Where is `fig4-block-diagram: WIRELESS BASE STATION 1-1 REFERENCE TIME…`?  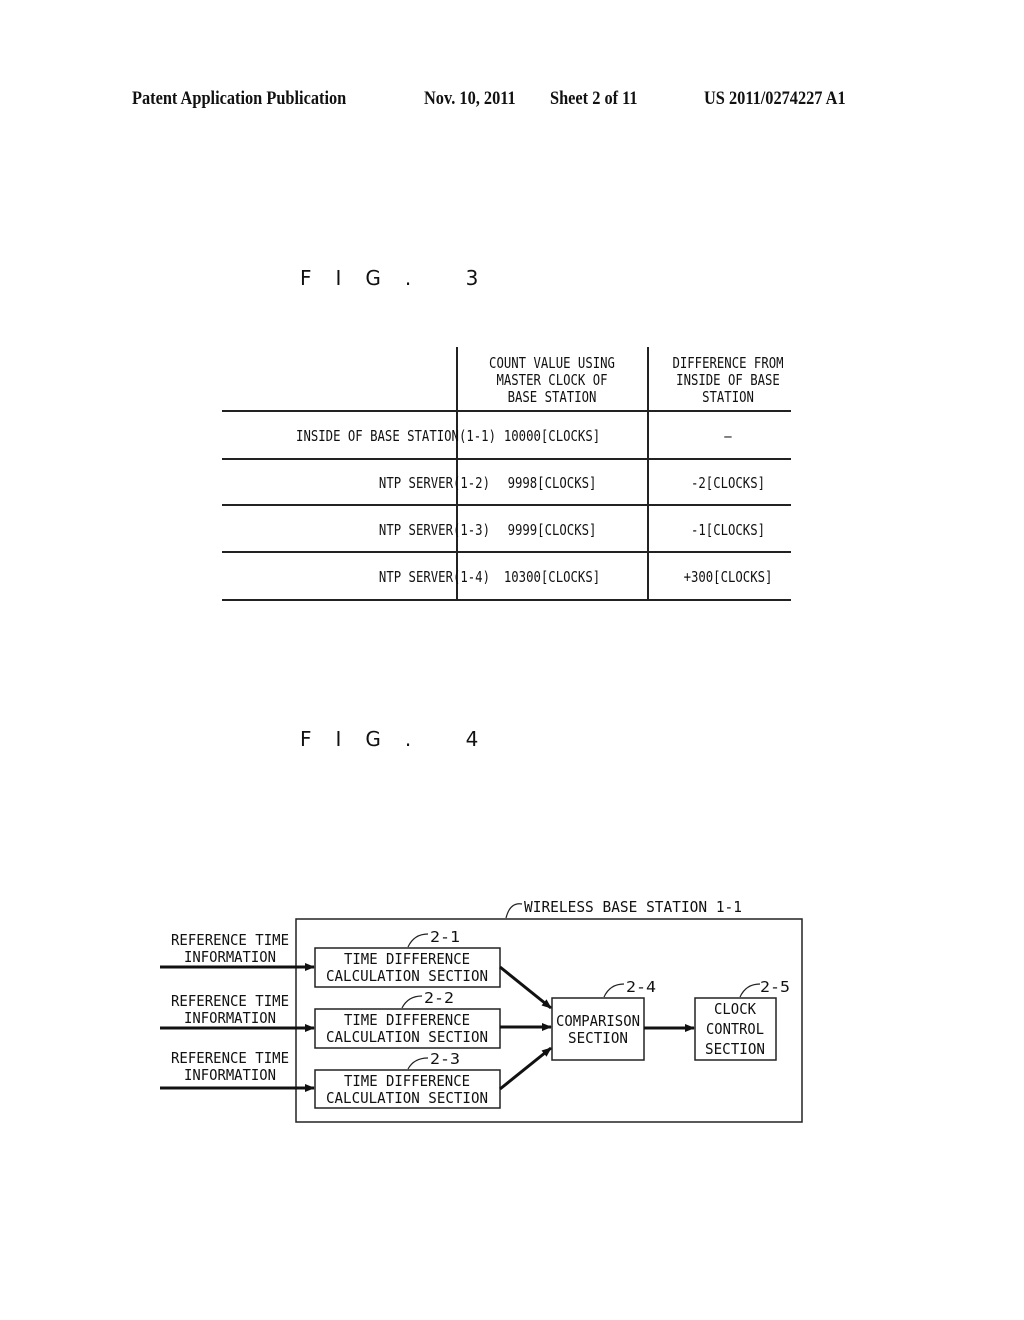
fig4-block-diagram: WIRELESS BASE STATION 1-1 REFERENCE TIME… is located at coordinates (481, 1010).